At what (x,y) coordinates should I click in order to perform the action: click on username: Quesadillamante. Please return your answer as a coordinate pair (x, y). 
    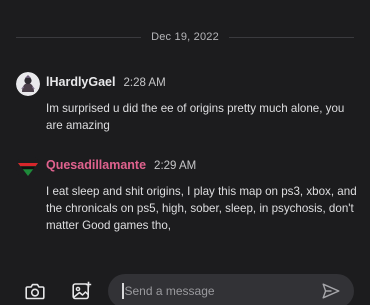
    Looking at the image, I should click on (96, 165).